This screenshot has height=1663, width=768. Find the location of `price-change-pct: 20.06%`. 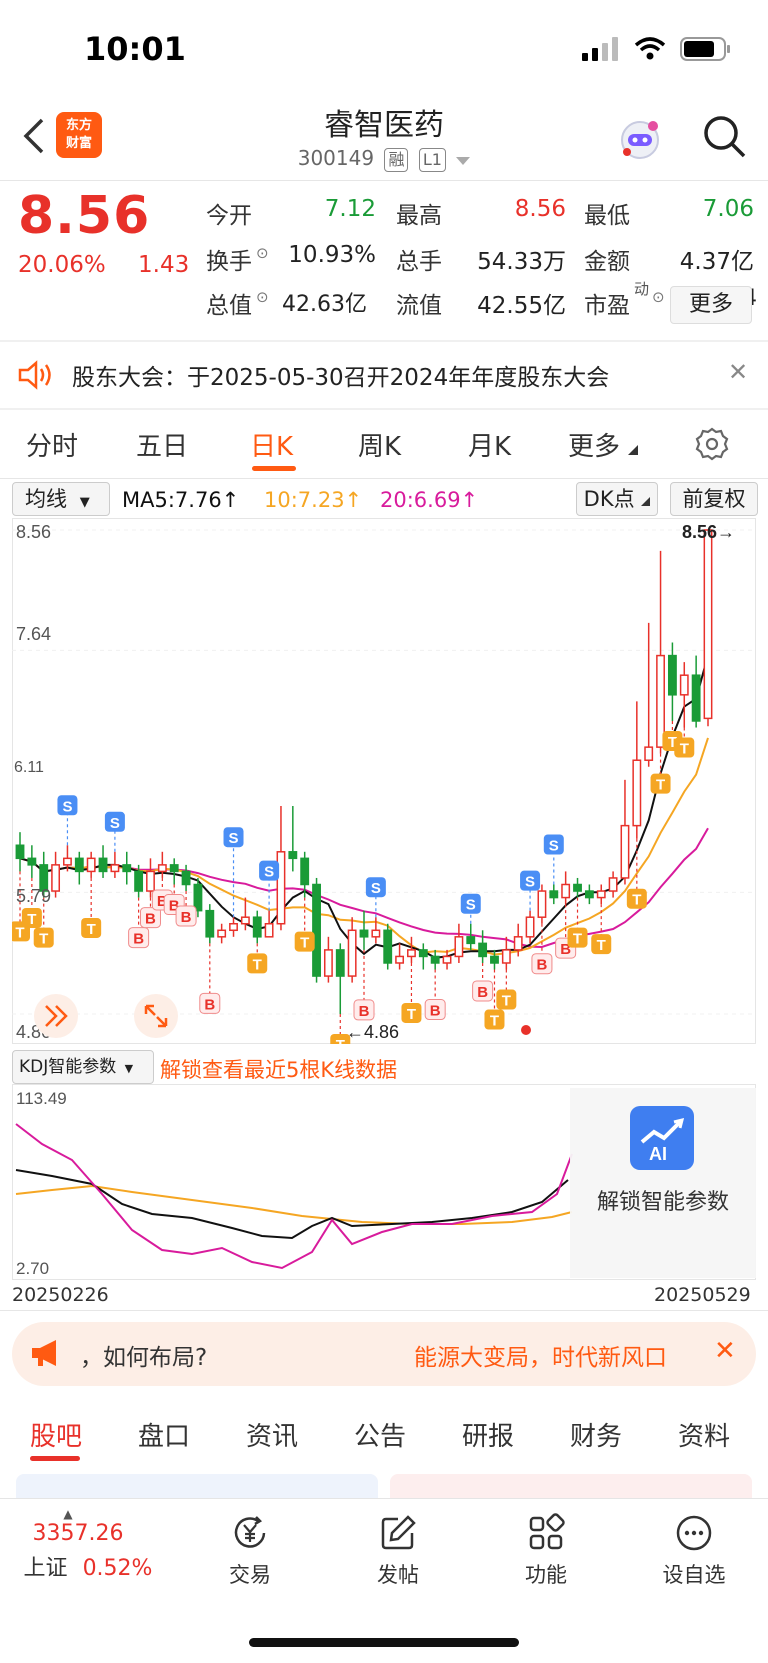

price-change-pct: 20.06% is located at coordinates (62, 265).